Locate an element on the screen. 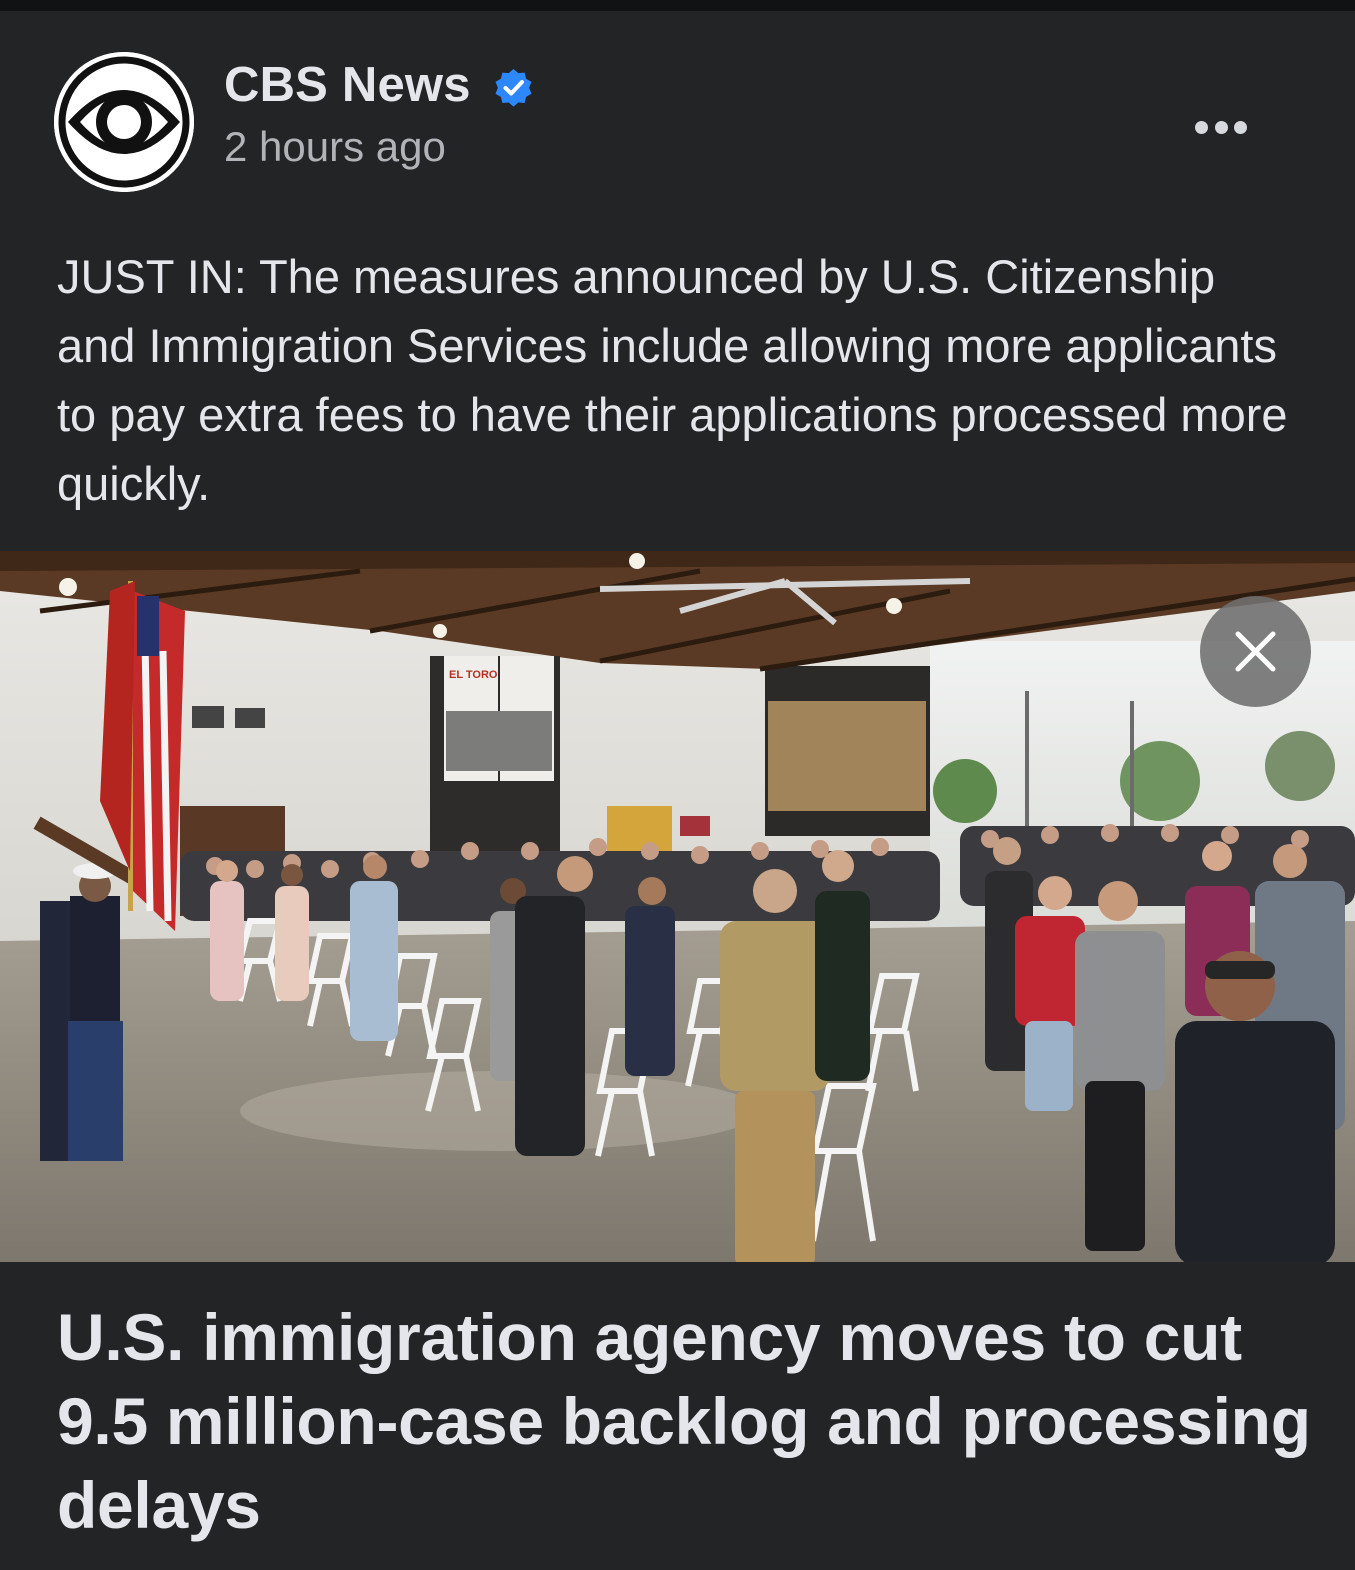 The height and width of the screenshot is (1570, 1355). status-strip is located at coordinates (677, 5).